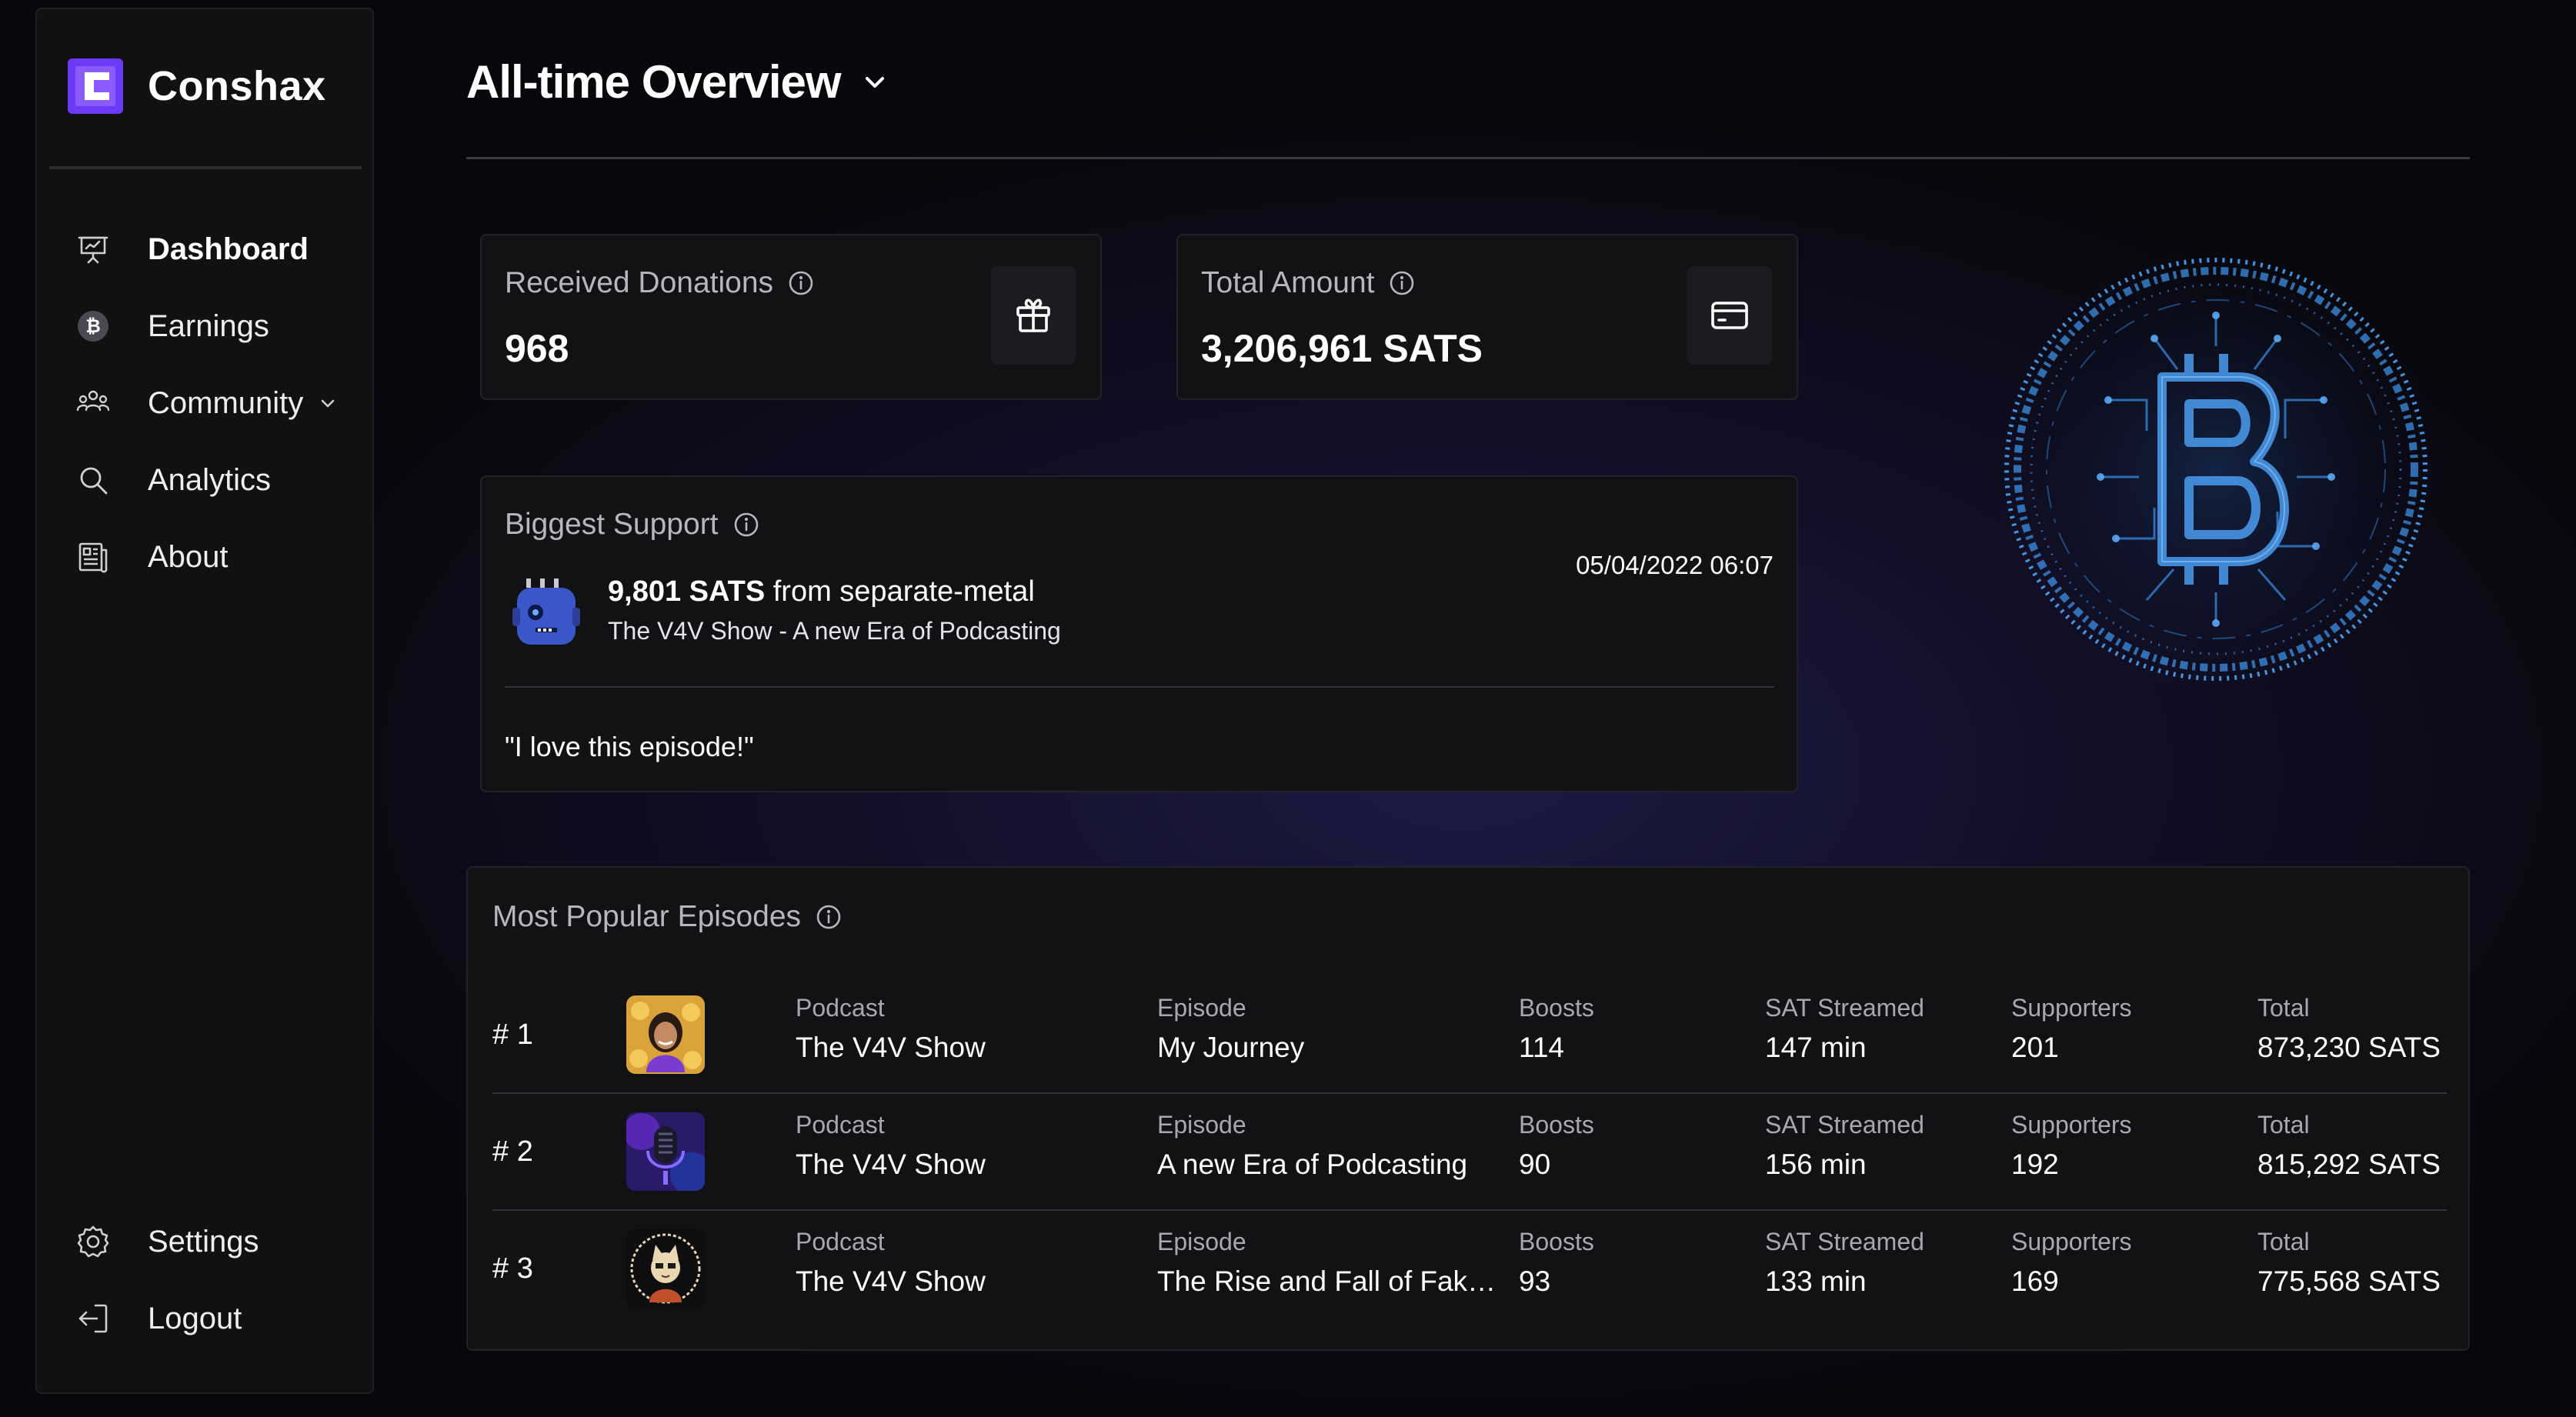 The width and height of the screenshot is (2576, 1417). I want to click on received-donations-value: 968, so click(537, 348).